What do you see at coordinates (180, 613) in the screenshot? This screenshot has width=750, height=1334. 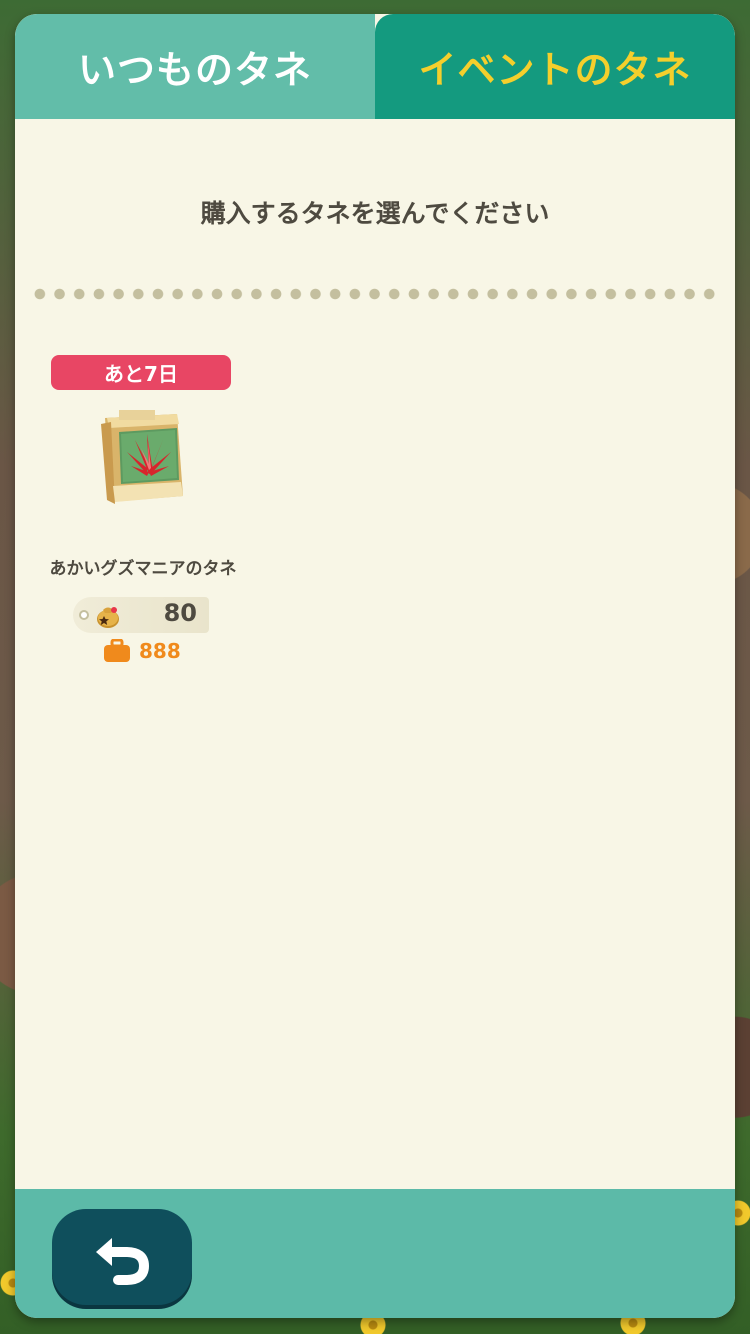 I see `price-value: 80` at bounding box center [180, 613].